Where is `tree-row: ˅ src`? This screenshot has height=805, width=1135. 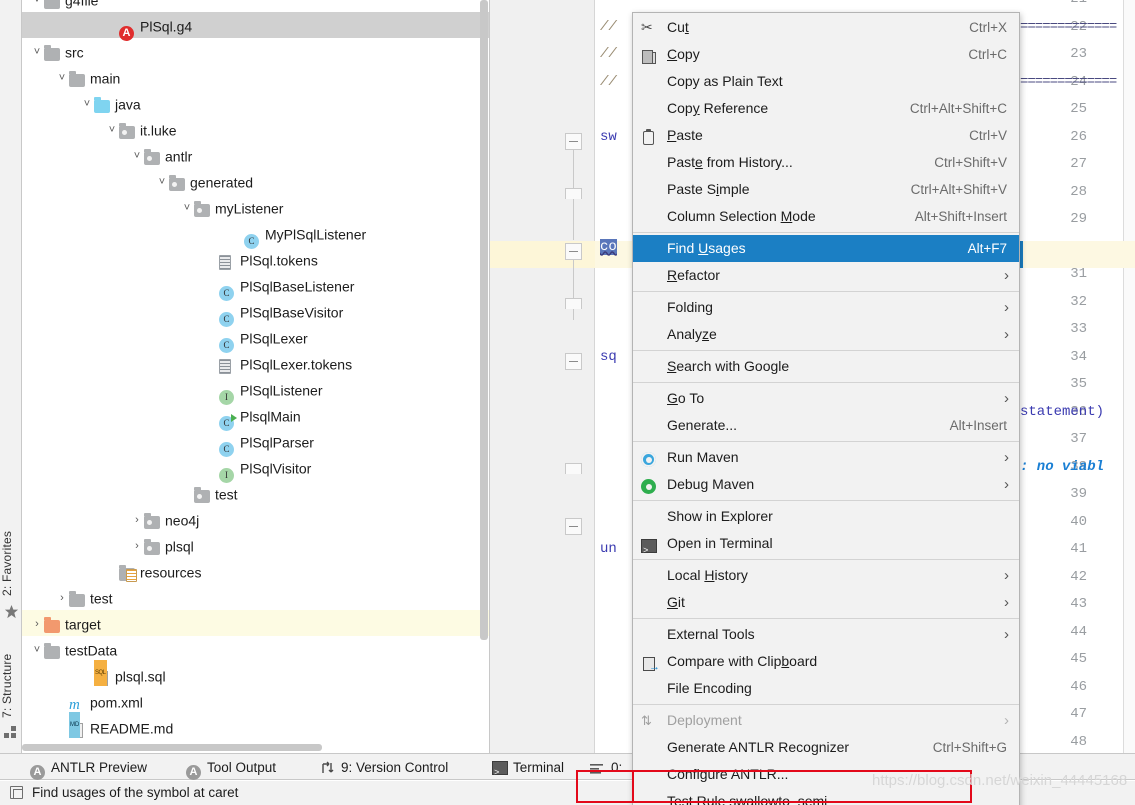
tree-row: ˅ src is located at coordinates (255, 51).